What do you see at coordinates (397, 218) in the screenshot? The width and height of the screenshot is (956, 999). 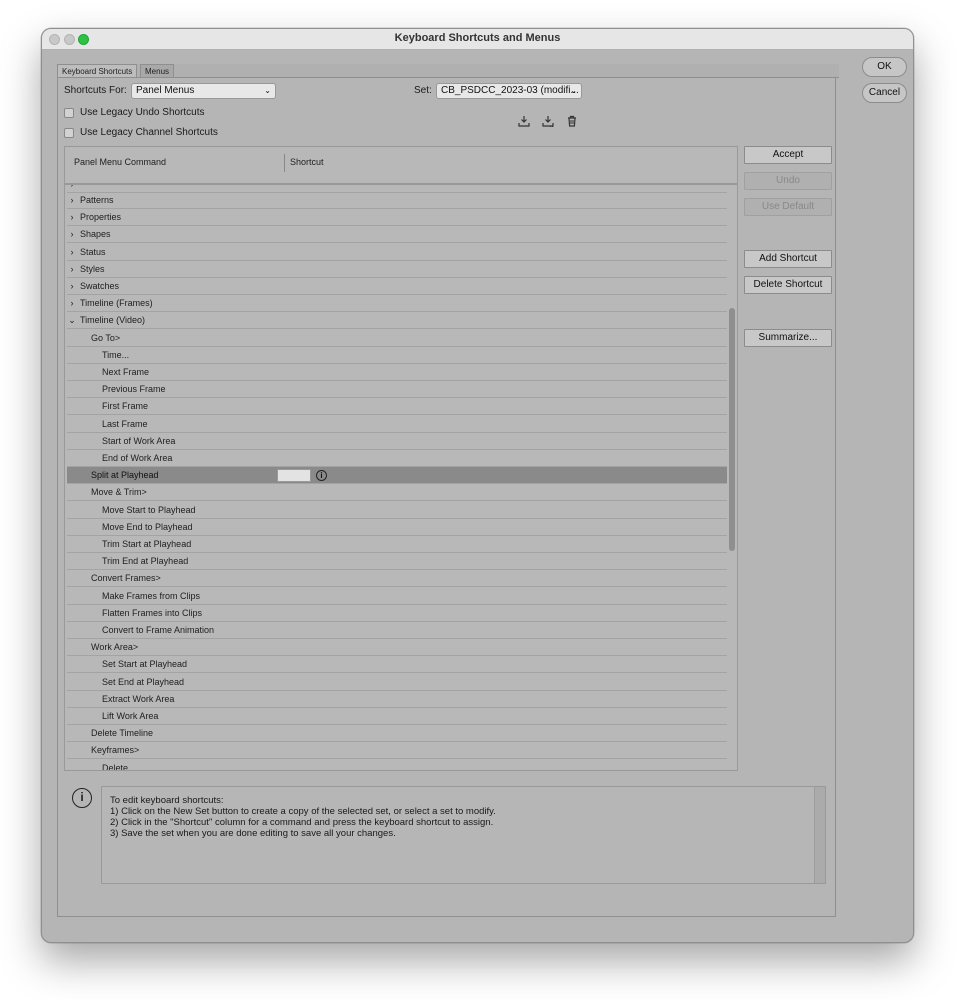 I see `table-row: › Properties` at bounding box center [397, 218].